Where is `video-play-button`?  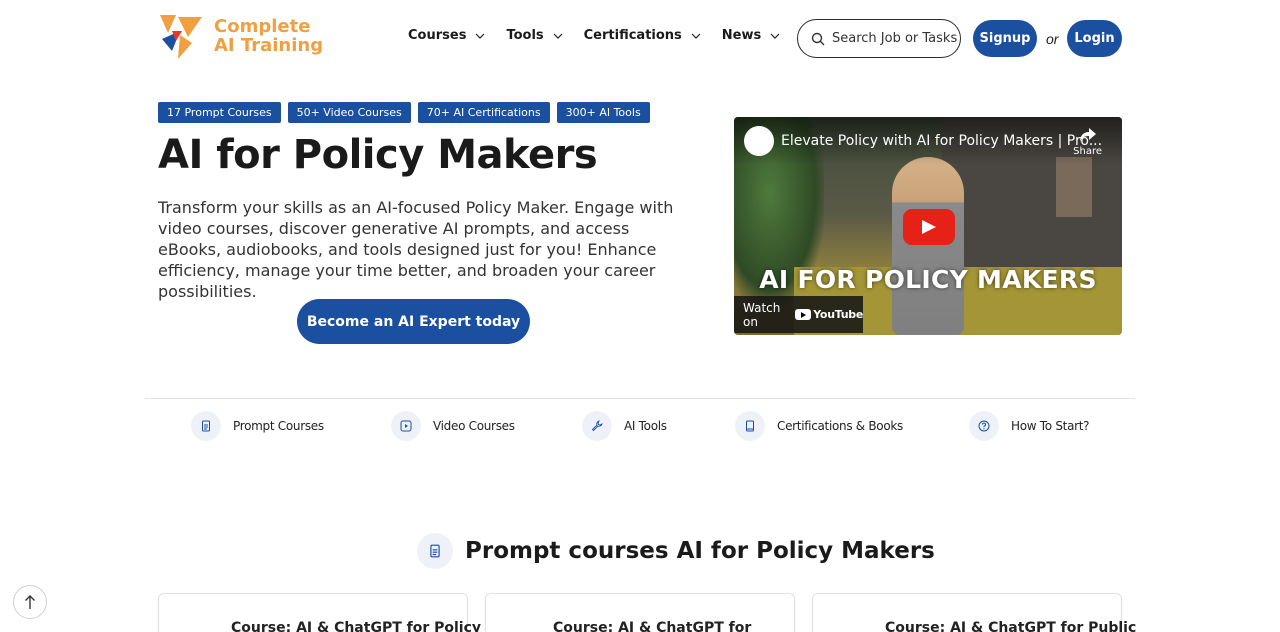 video-play-button is located at coordinates (929, 227).